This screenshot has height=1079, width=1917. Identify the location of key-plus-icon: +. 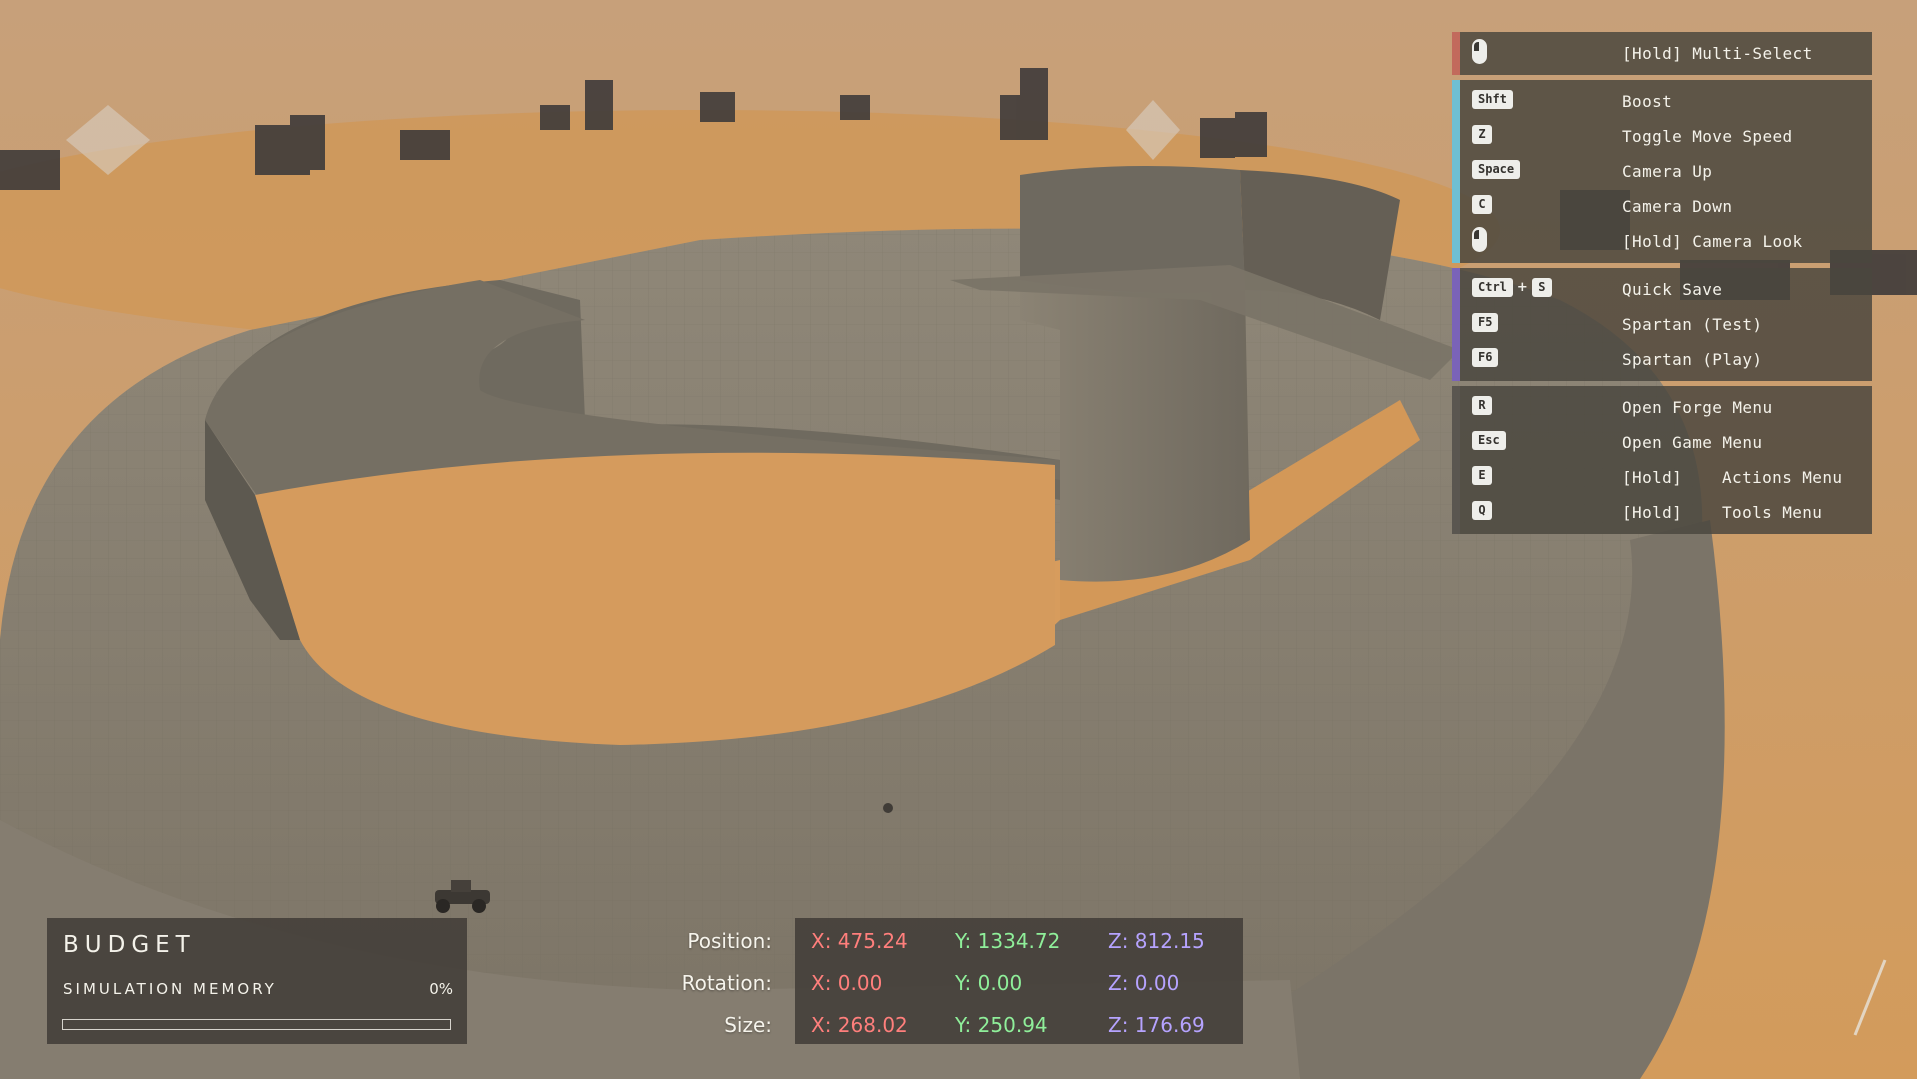
(1522, 287).